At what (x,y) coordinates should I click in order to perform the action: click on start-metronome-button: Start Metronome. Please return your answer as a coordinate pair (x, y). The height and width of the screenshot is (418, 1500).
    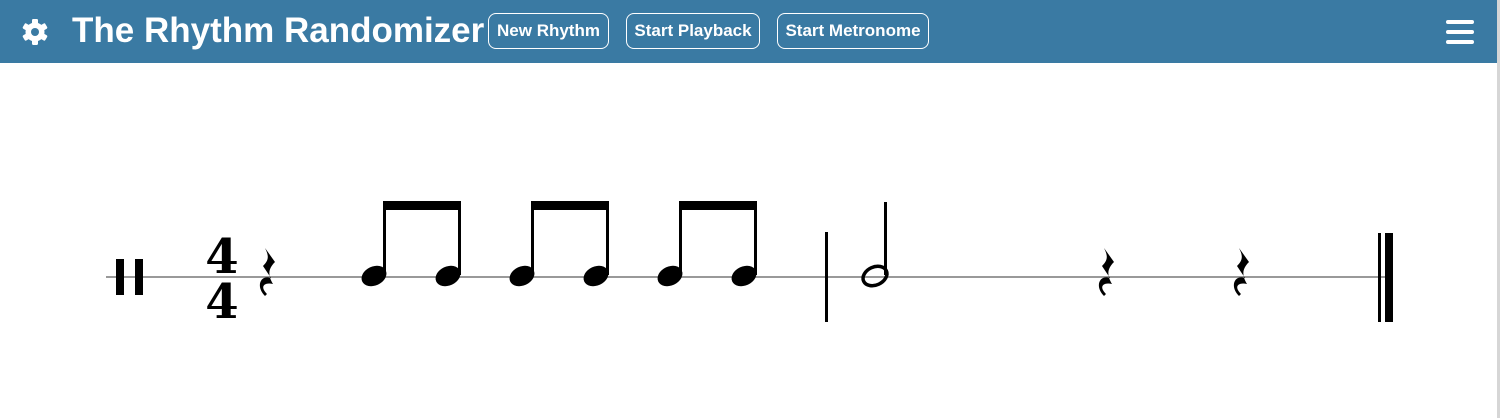
    Looking at the image, I should click on (853, 31).